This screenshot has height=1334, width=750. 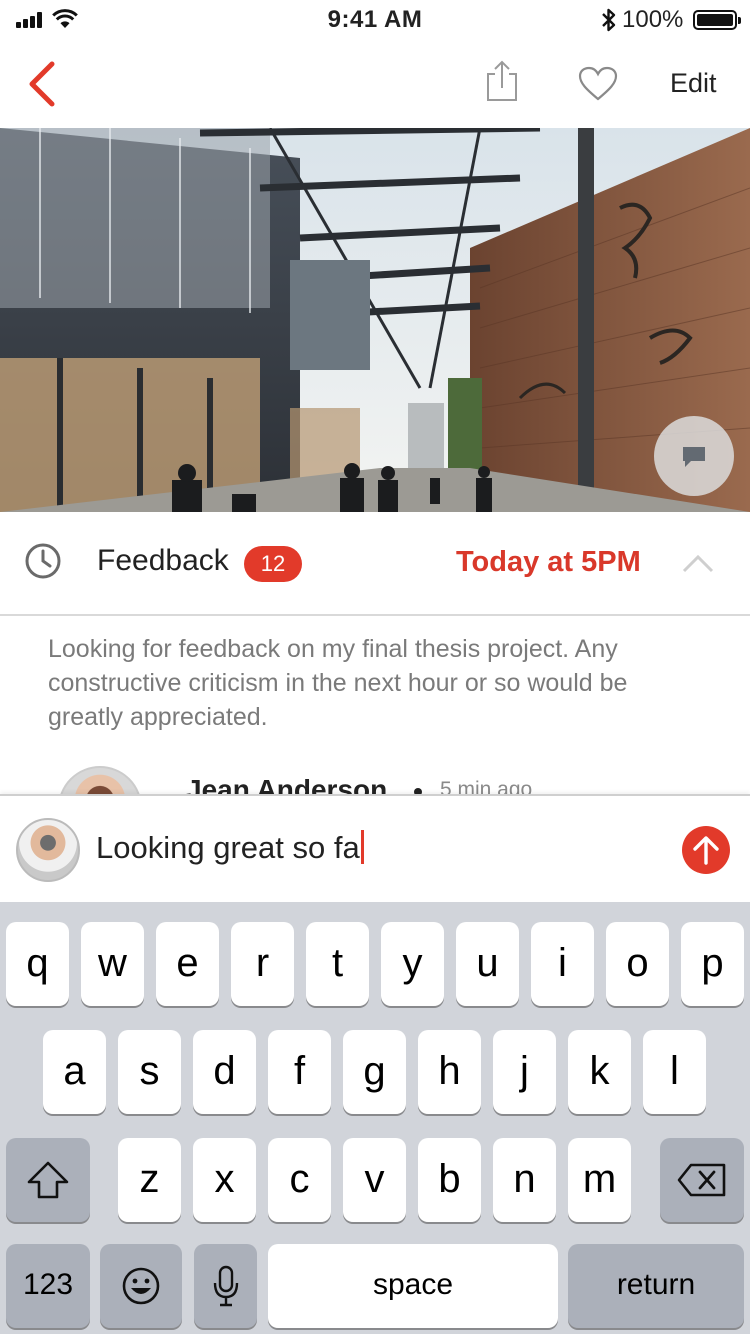 I want to click on emoji-icon, so click(x=141, y=1286).